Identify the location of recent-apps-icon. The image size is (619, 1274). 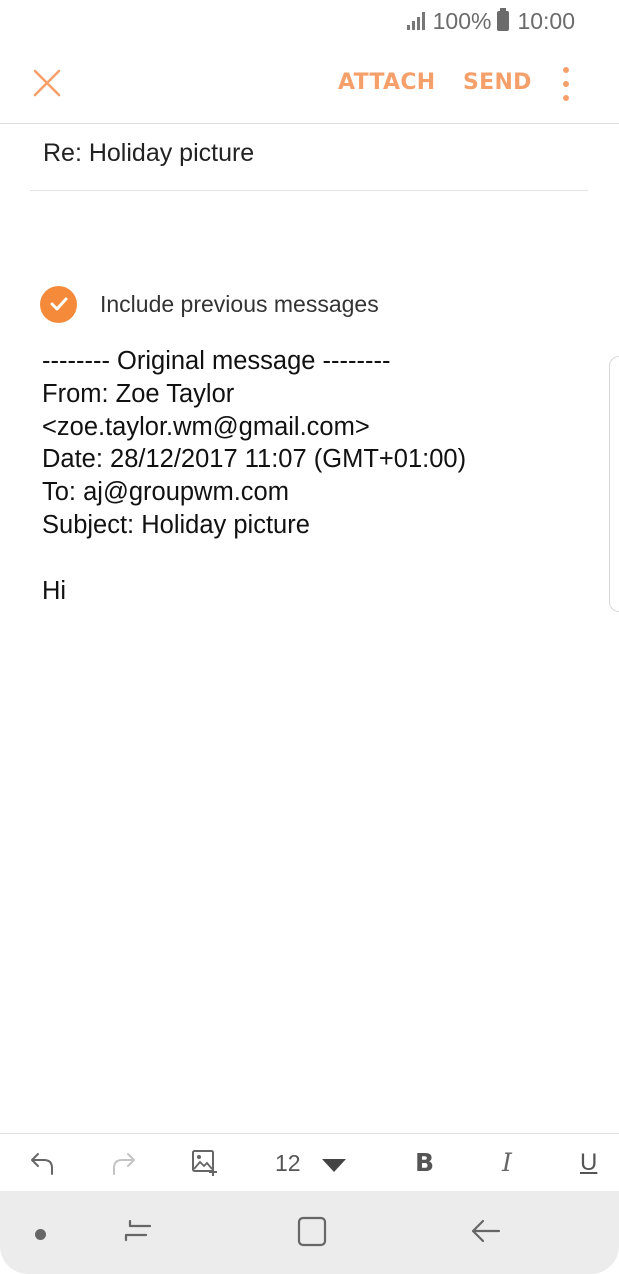
(138, 1234).